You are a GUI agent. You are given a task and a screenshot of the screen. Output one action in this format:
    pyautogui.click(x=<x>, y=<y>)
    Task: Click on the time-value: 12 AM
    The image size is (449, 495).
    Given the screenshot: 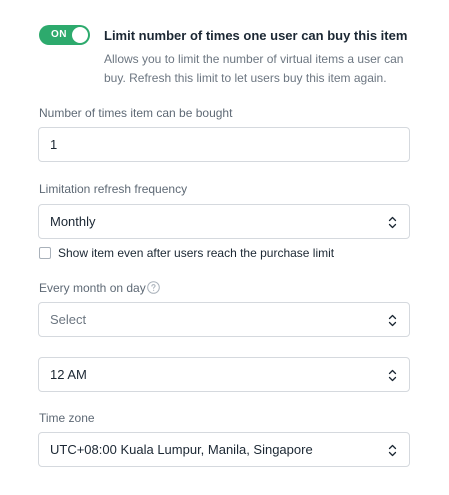 What is the action you would take?
    pyautogui.click(x=68, y=374)
    